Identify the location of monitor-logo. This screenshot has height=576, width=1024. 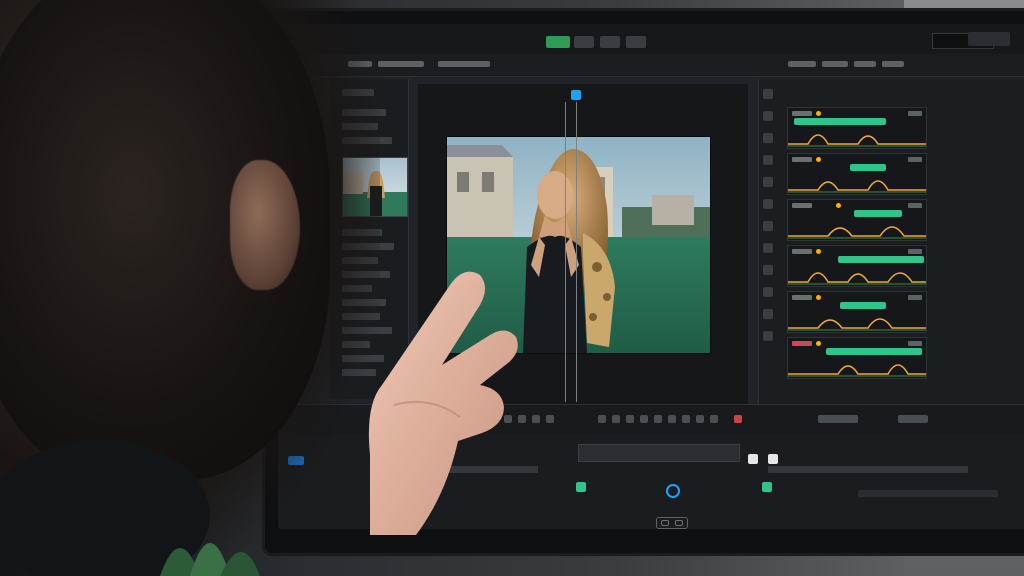
(672, 523).